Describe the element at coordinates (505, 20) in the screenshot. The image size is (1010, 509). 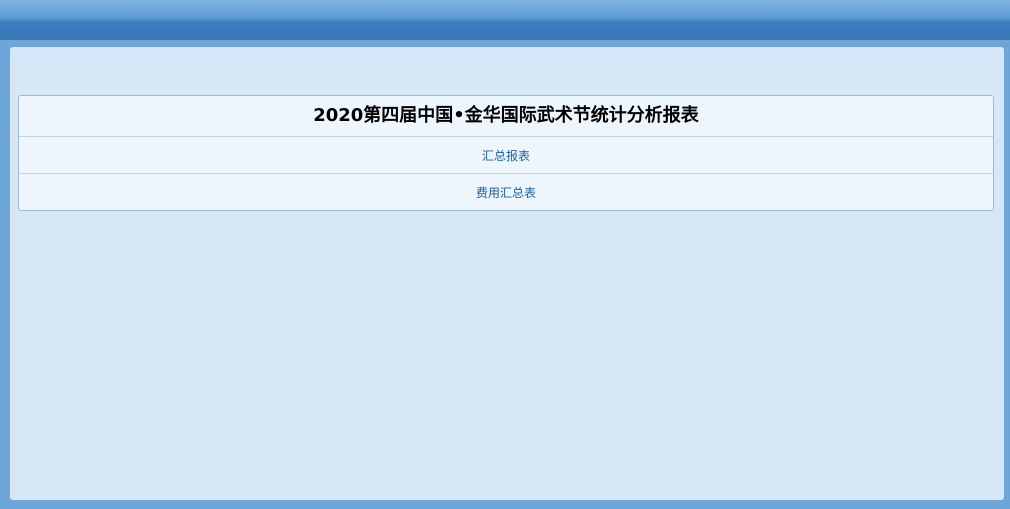
I see `top-header-bar` at that location.